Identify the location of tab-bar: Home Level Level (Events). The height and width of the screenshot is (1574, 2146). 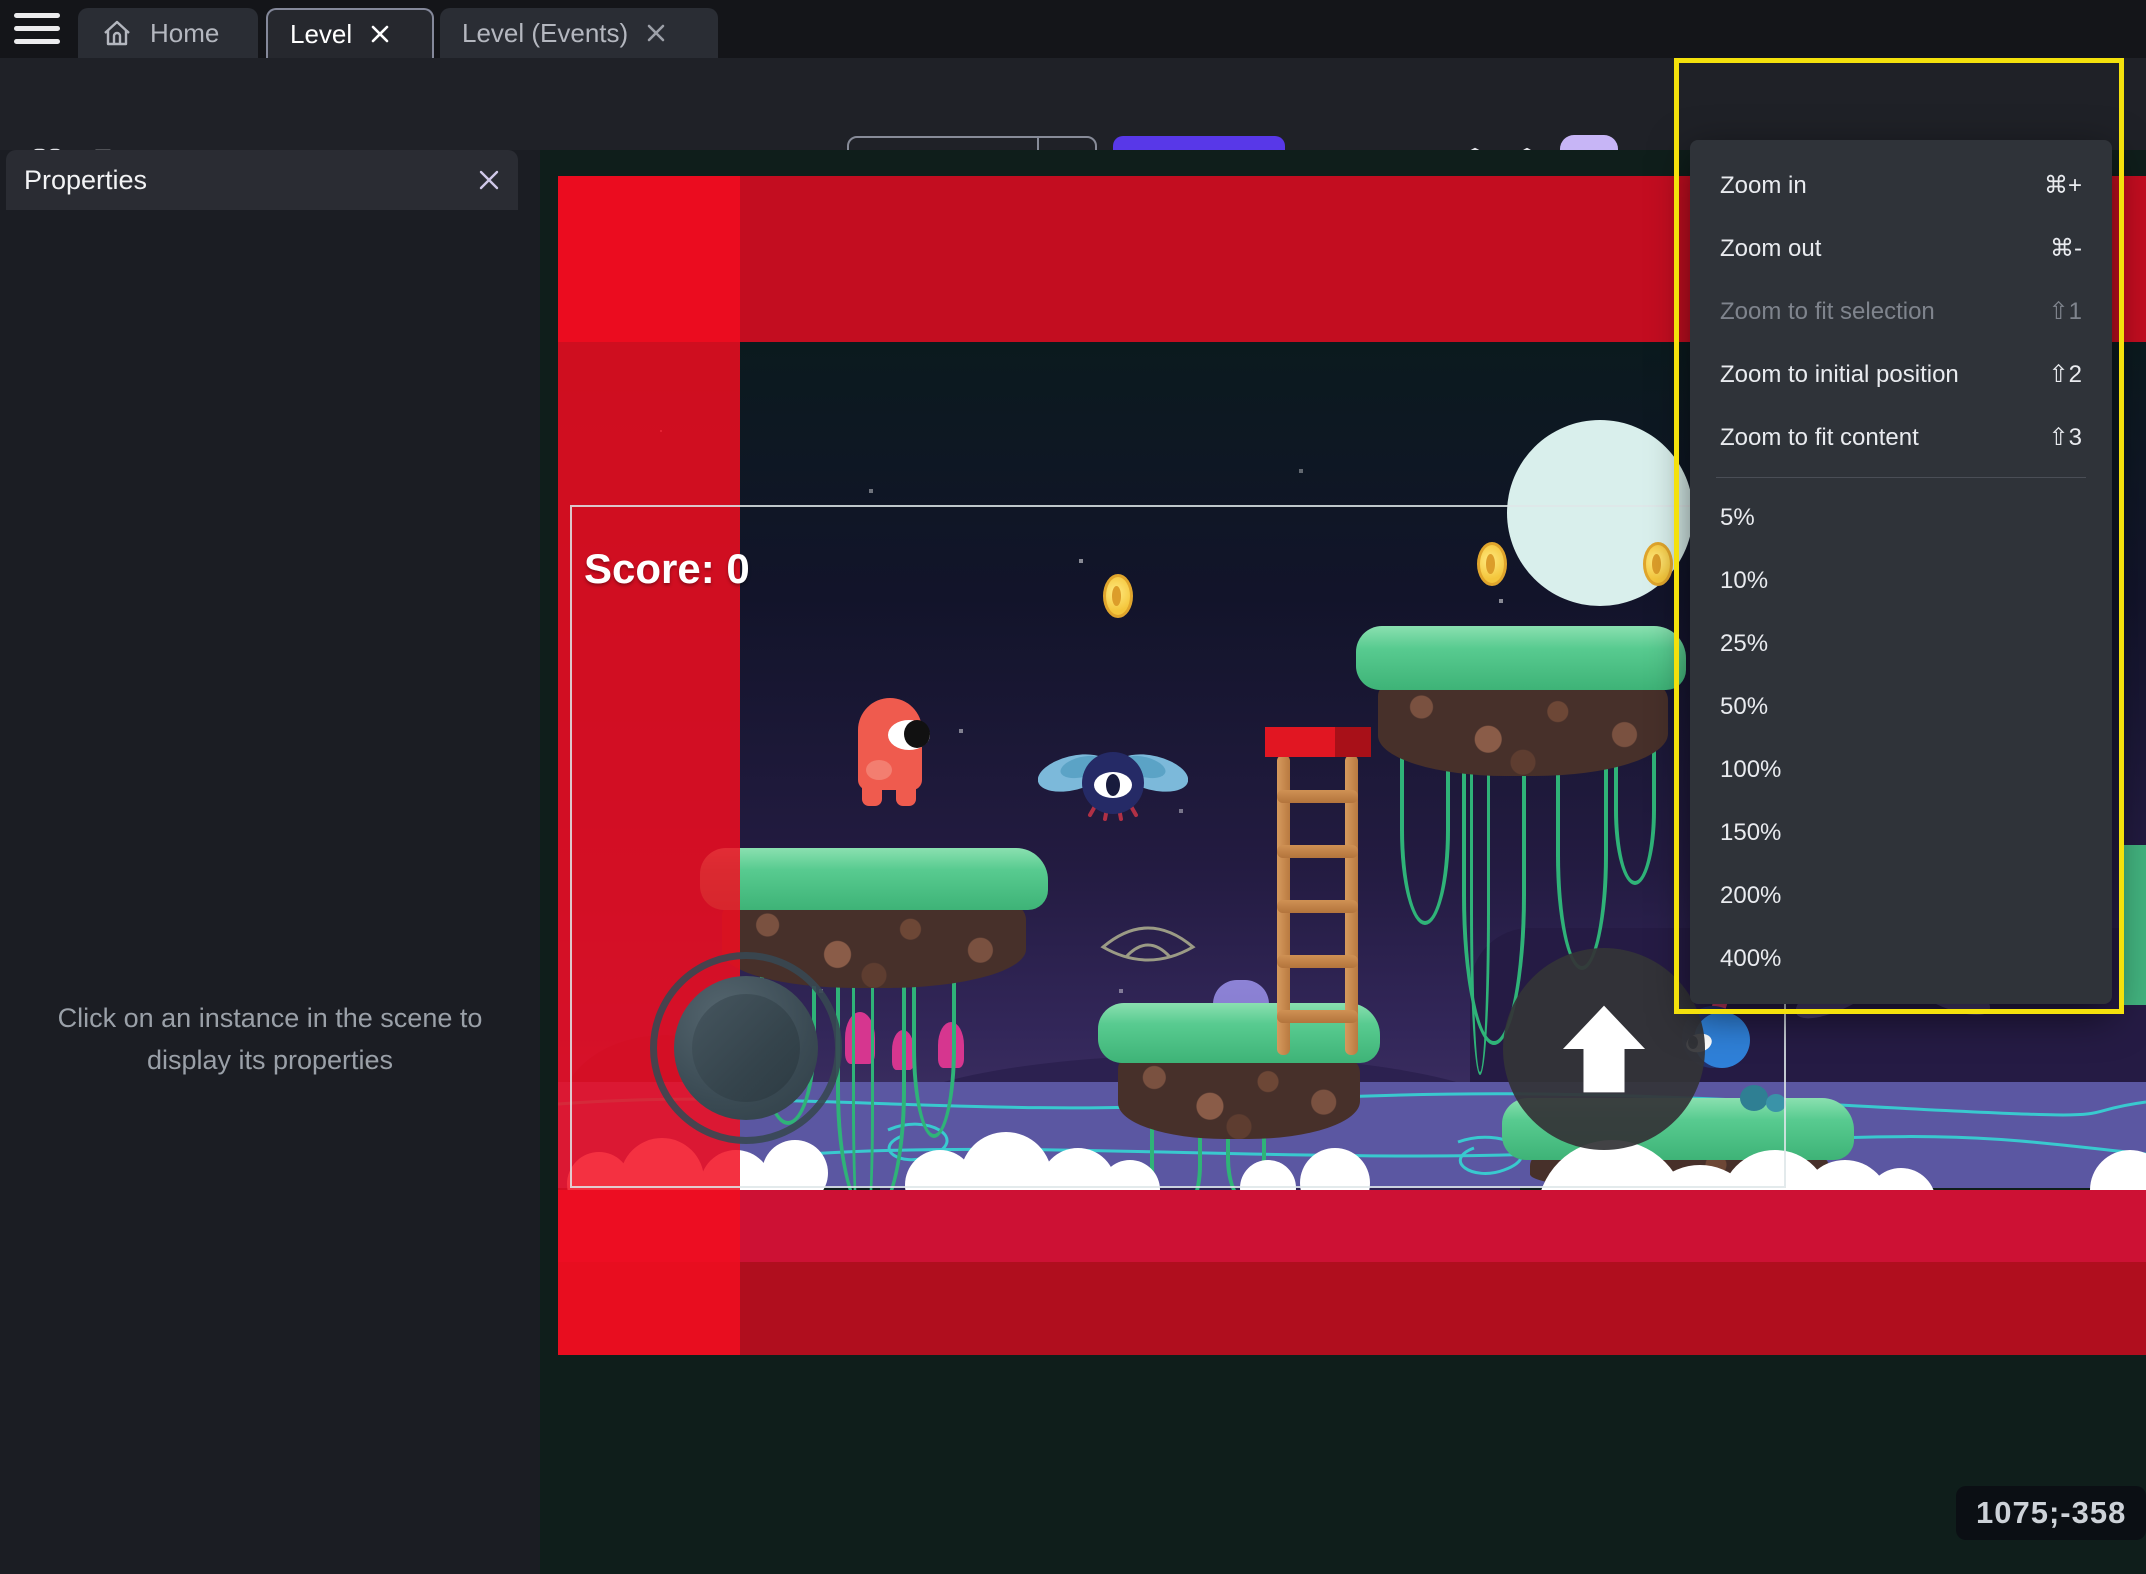
(1073, 29).